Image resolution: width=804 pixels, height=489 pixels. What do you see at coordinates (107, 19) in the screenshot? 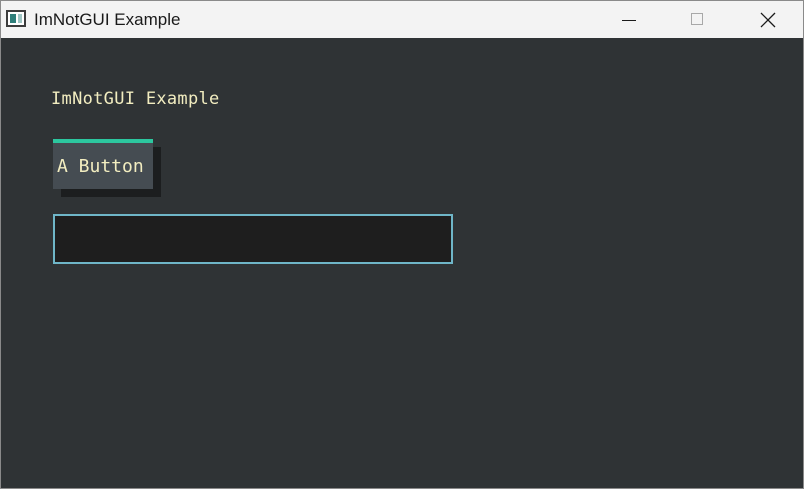
I see `window-title: ImNotGUI Example` at bounding box center [107, 19].